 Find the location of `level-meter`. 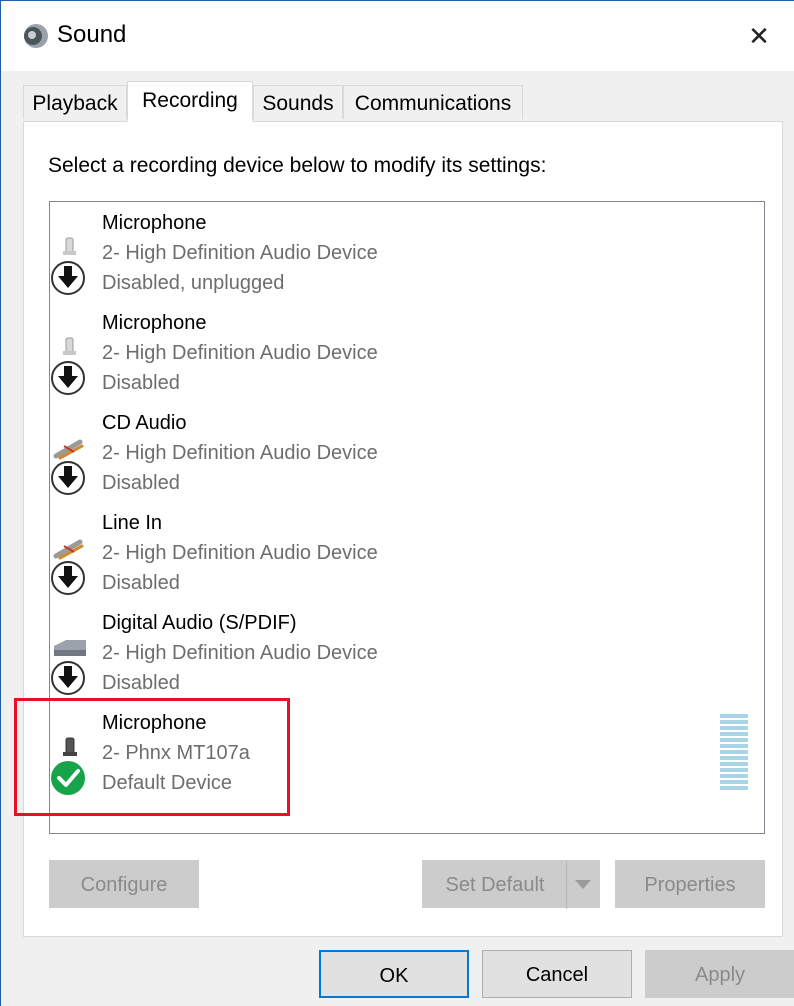

level-meter is located at coordinates (734, 752).